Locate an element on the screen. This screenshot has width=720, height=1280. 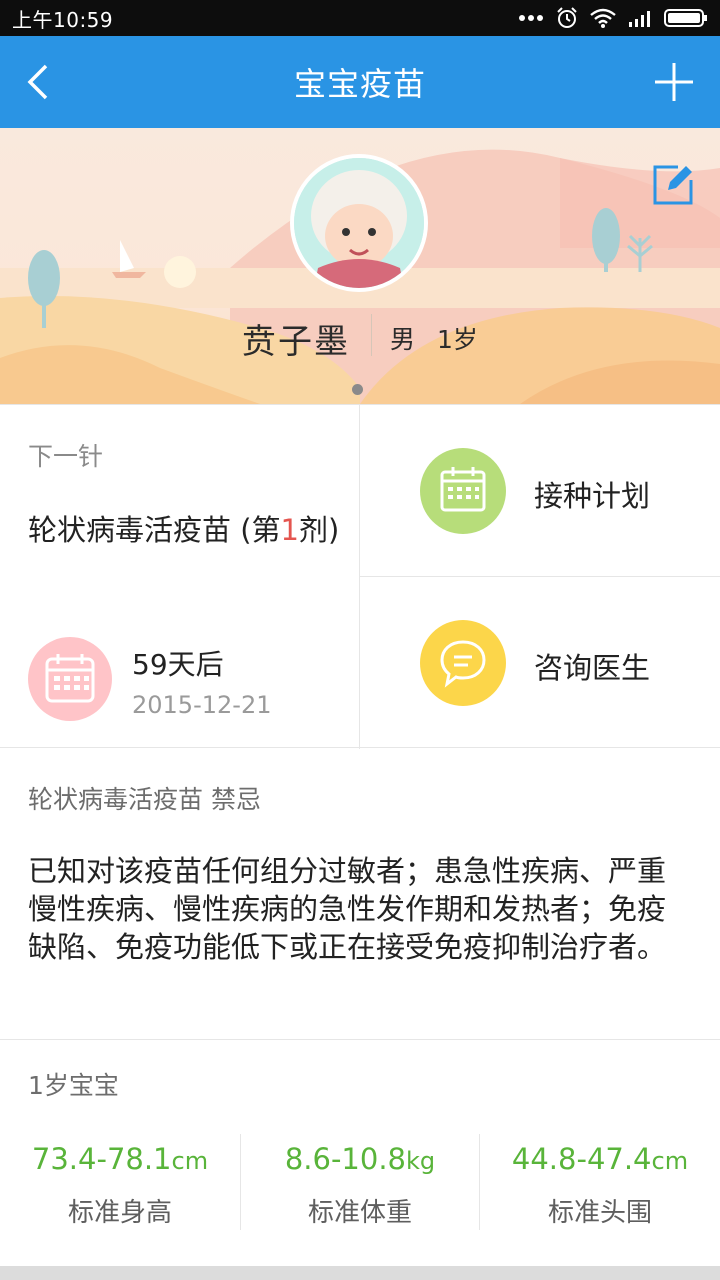
bottom-edge is located at coordinates (360, 1273).